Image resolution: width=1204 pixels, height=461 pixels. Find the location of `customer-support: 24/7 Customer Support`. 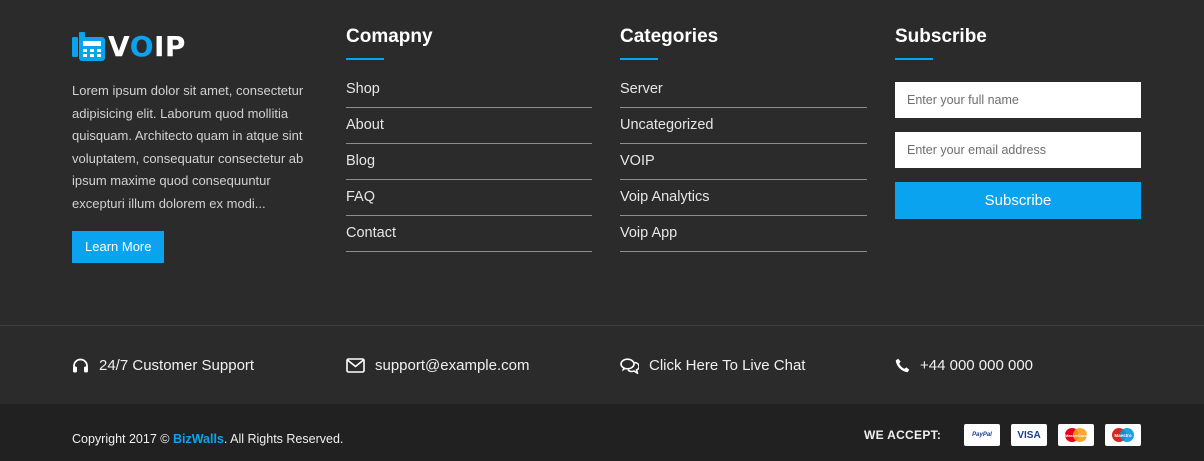

customer-support: 24/7 Customer Support is located at coordinates (163, 365).